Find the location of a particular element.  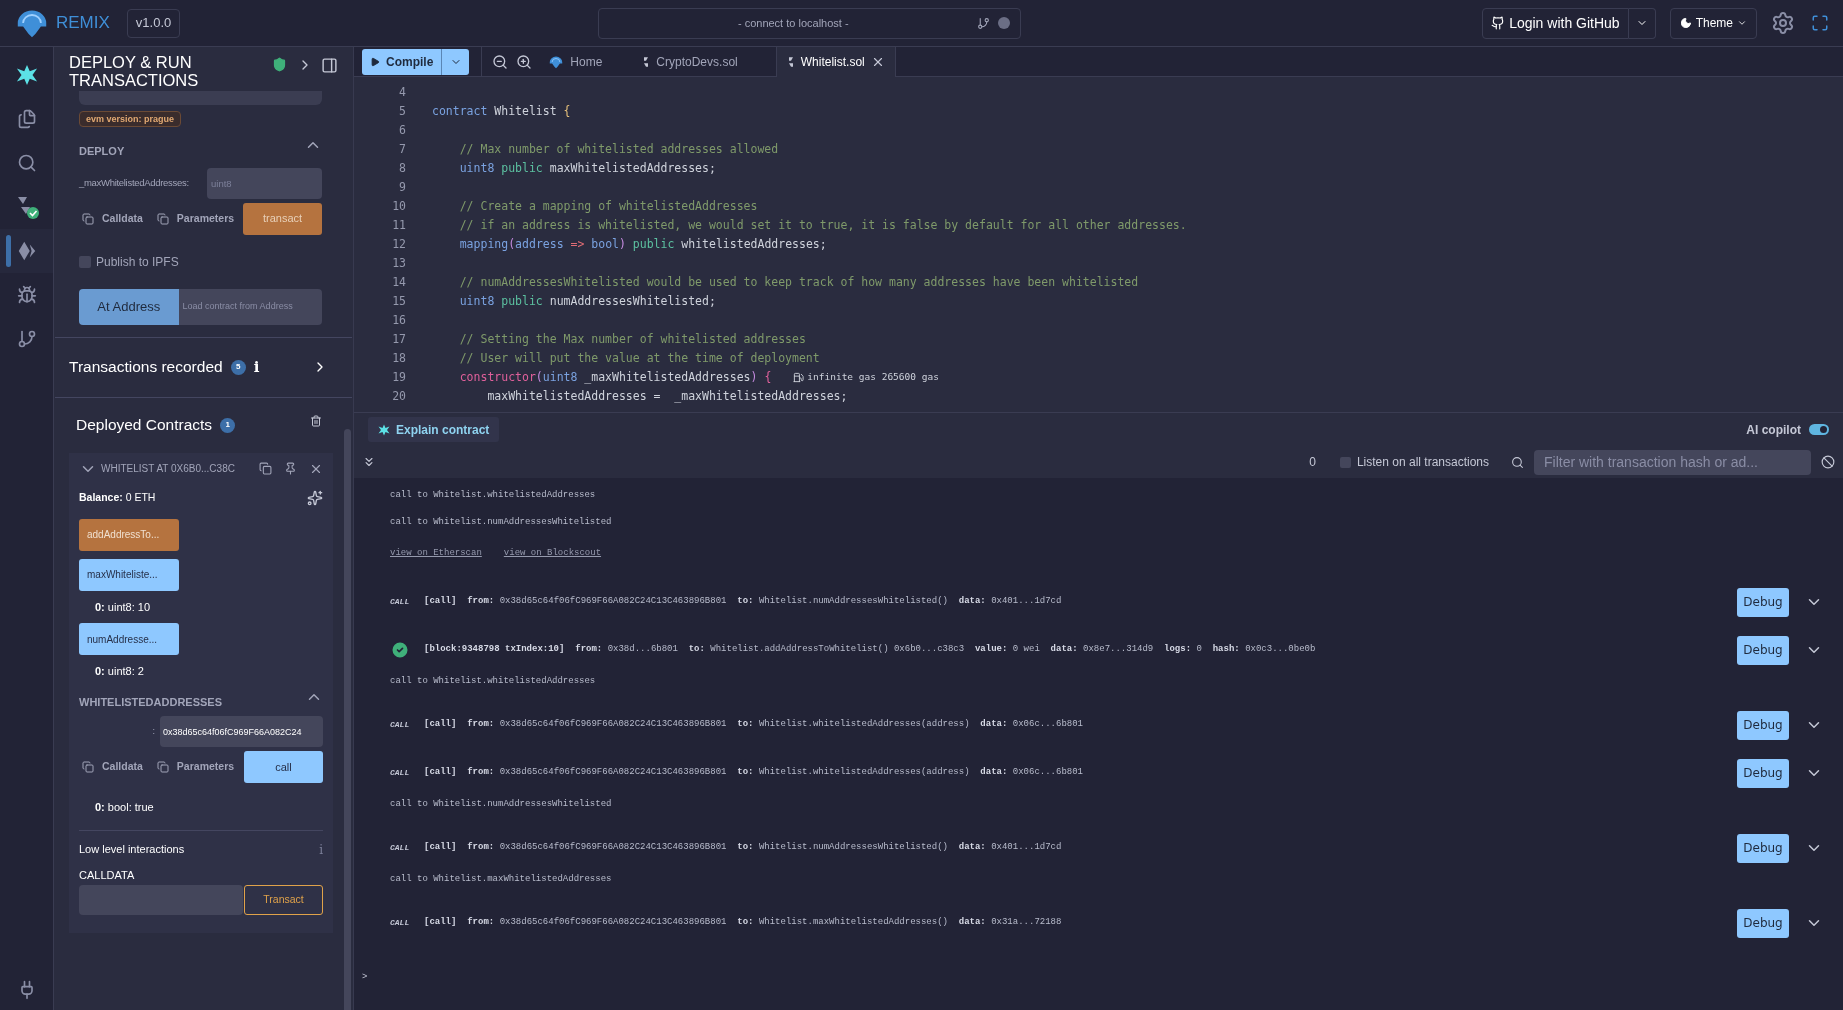

code-line: contract Whitelist { is located at coordinates (501, 111).